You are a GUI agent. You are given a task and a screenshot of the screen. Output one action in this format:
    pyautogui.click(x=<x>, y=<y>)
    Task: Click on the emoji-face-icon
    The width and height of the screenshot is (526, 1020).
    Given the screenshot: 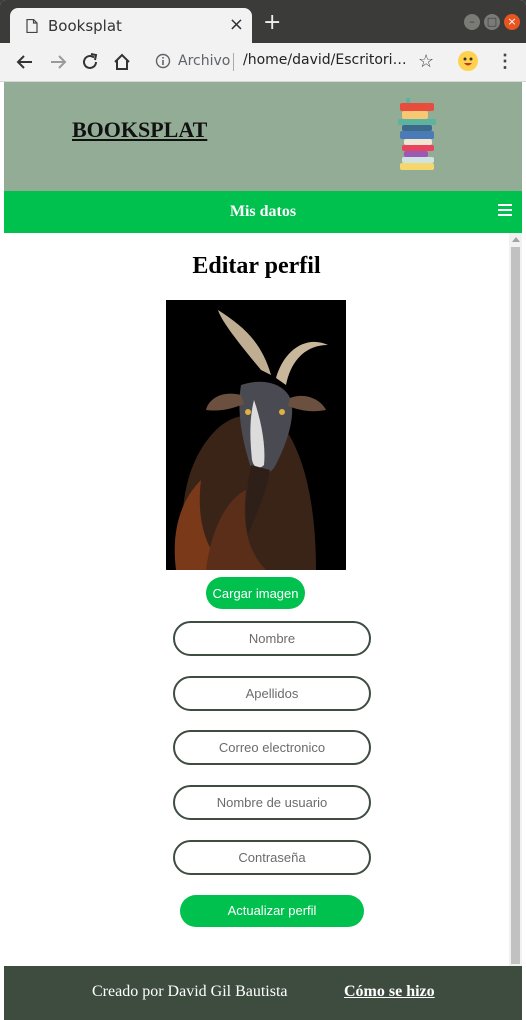 What is the action you would take?
    pyautogui.click(x=468, y=61)
    